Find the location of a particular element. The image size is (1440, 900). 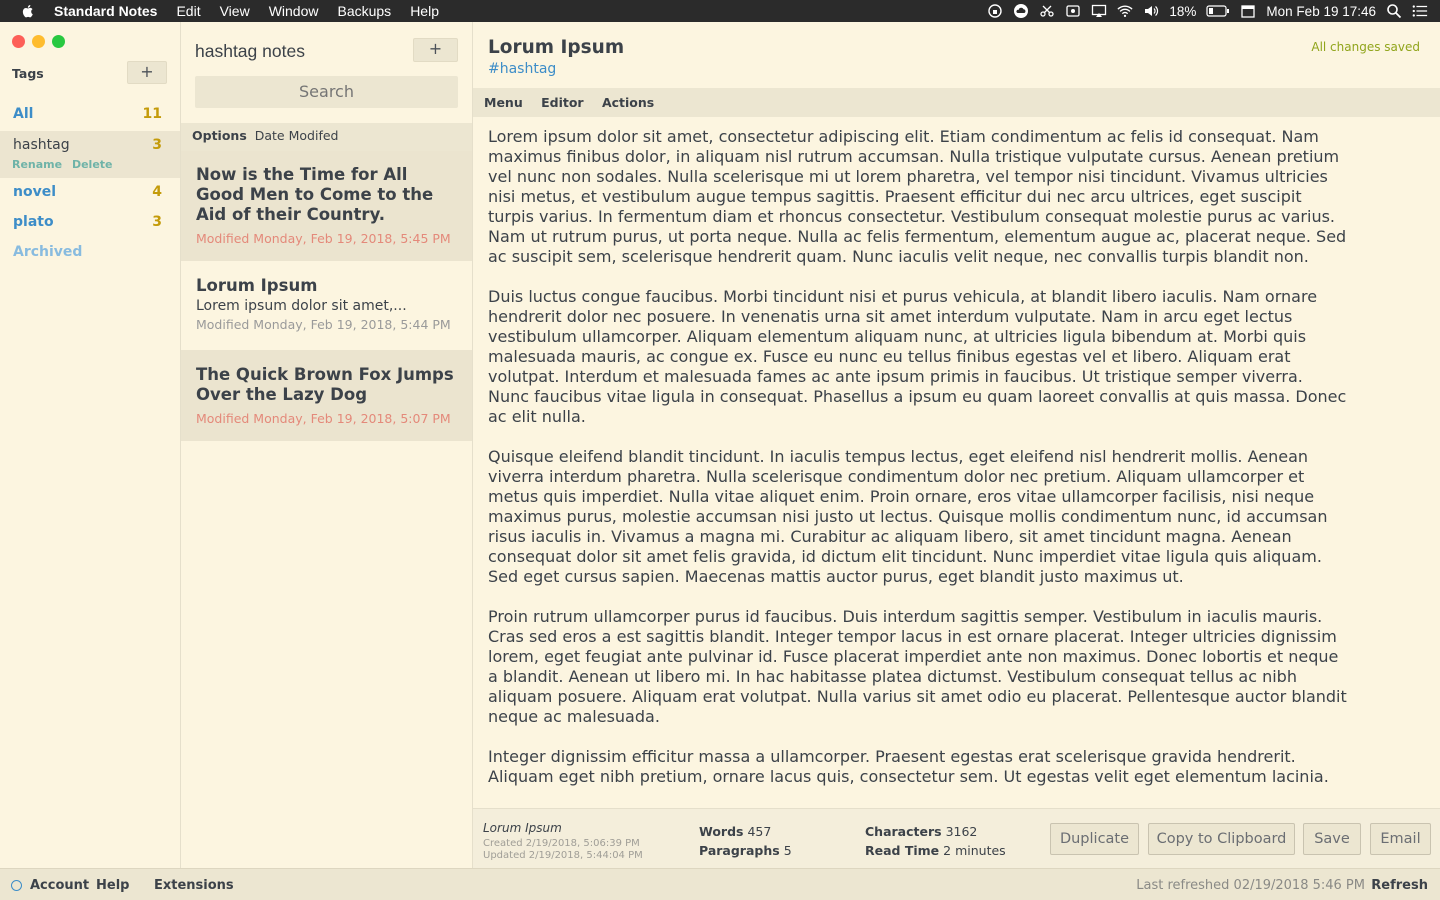

cloud-icon is located at coordinates (1021, 11).